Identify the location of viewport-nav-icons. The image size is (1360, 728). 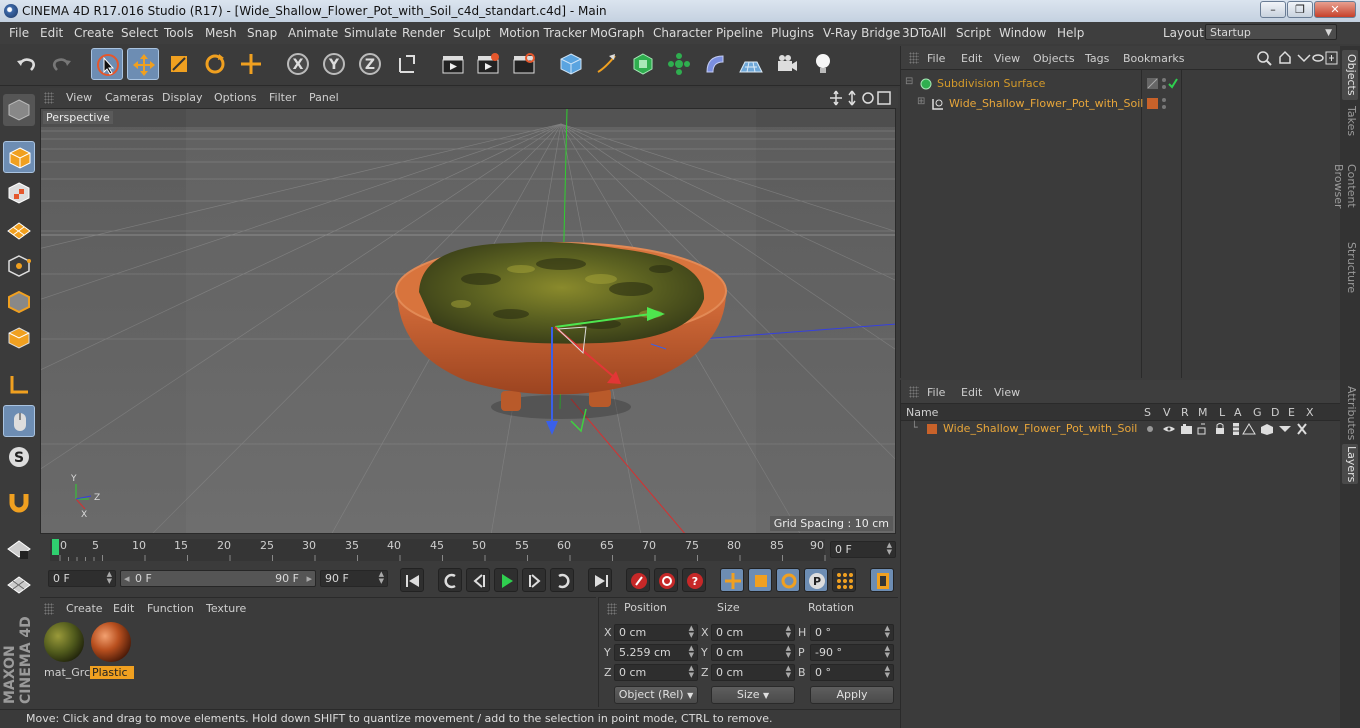
(862, 98).